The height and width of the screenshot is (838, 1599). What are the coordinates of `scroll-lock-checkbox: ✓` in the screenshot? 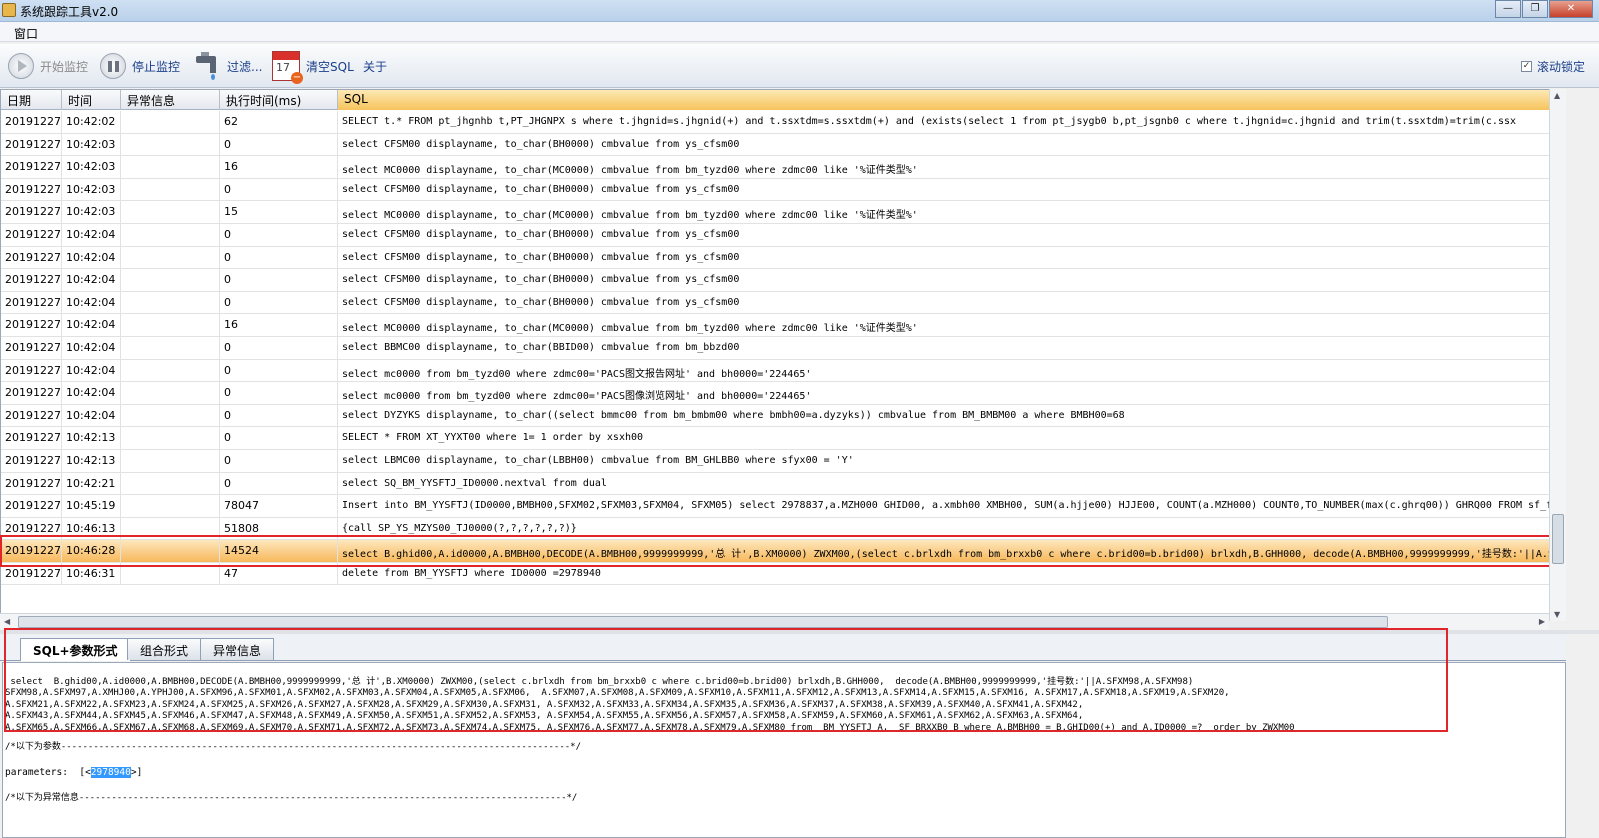 It's located at (1526, 66).